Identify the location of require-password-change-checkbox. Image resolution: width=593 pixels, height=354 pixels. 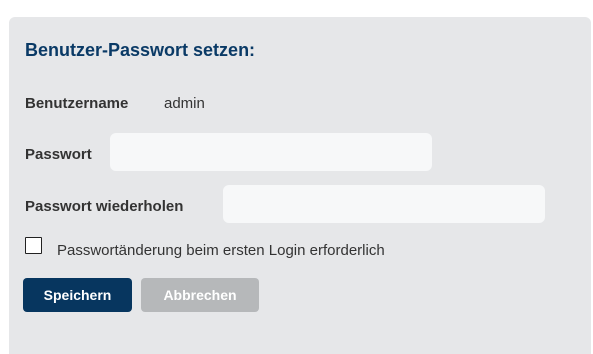
(33, 245).